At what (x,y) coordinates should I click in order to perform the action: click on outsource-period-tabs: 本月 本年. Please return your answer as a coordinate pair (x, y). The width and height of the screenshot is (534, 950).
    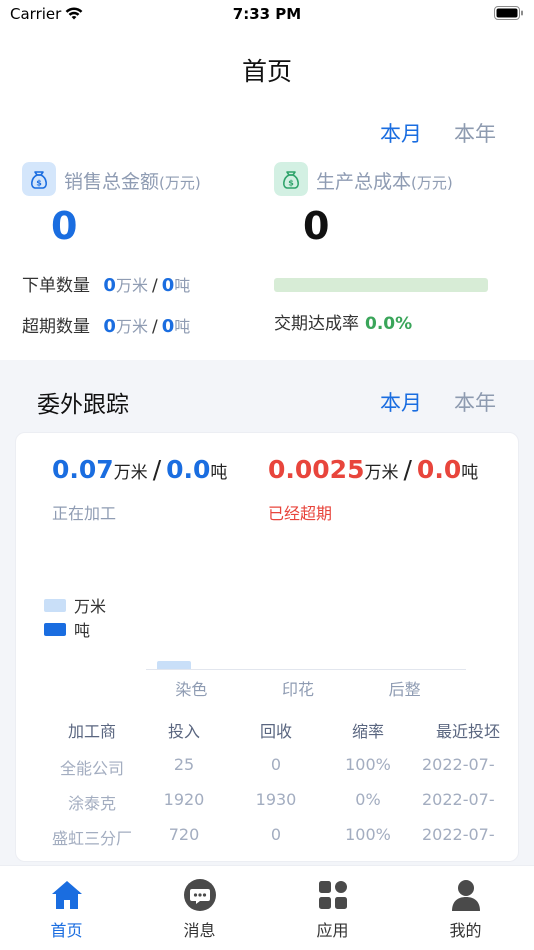
    Looking at the image, I should click on (438, 402).